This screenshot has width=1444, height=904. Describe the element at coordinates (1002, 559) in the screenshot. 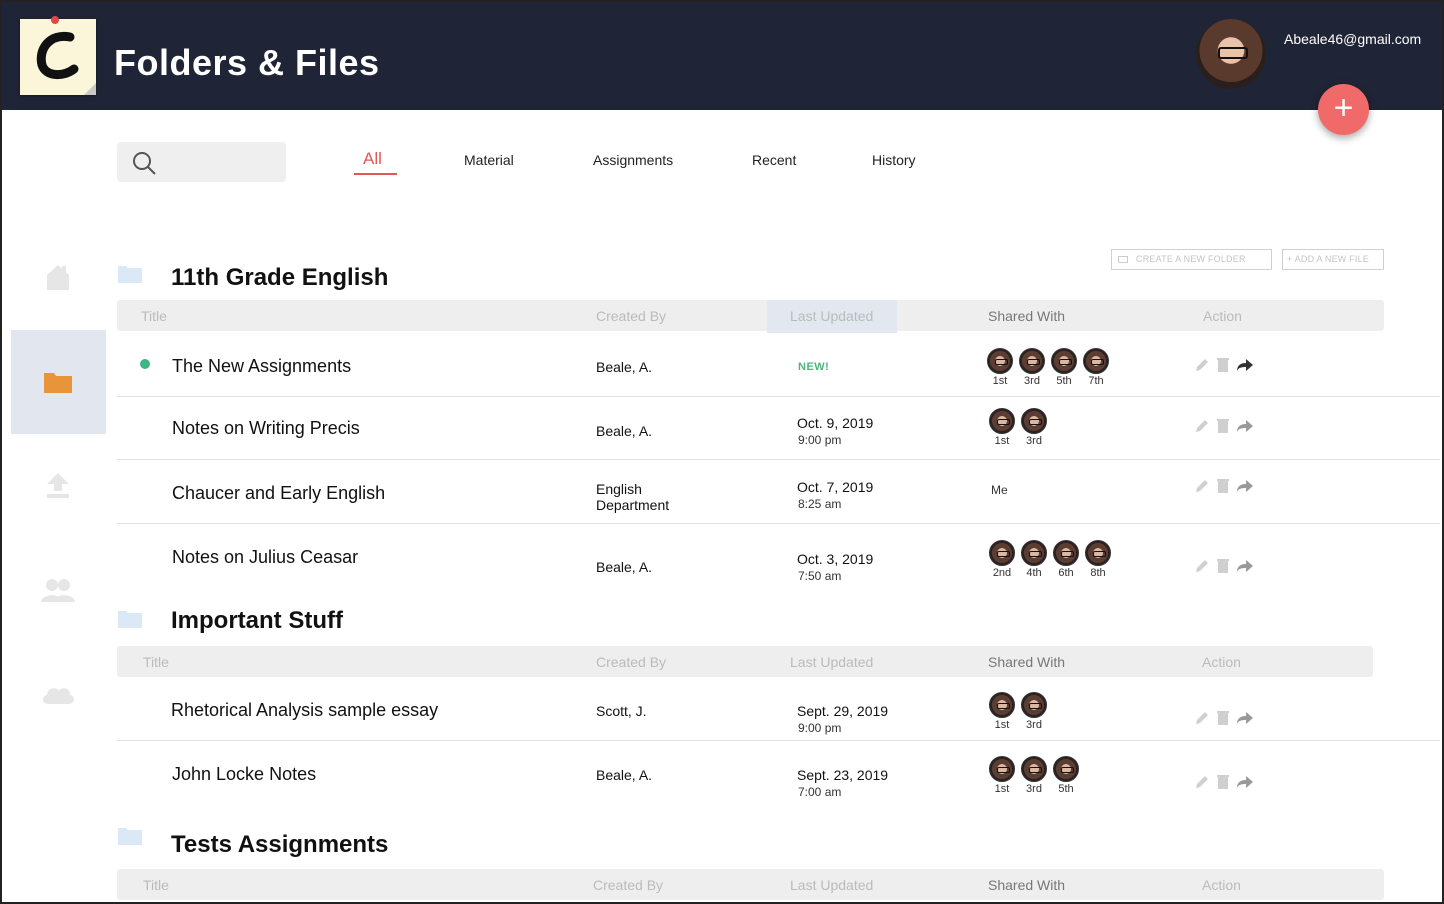

I see `shared-avatar: 2nd` at that location.